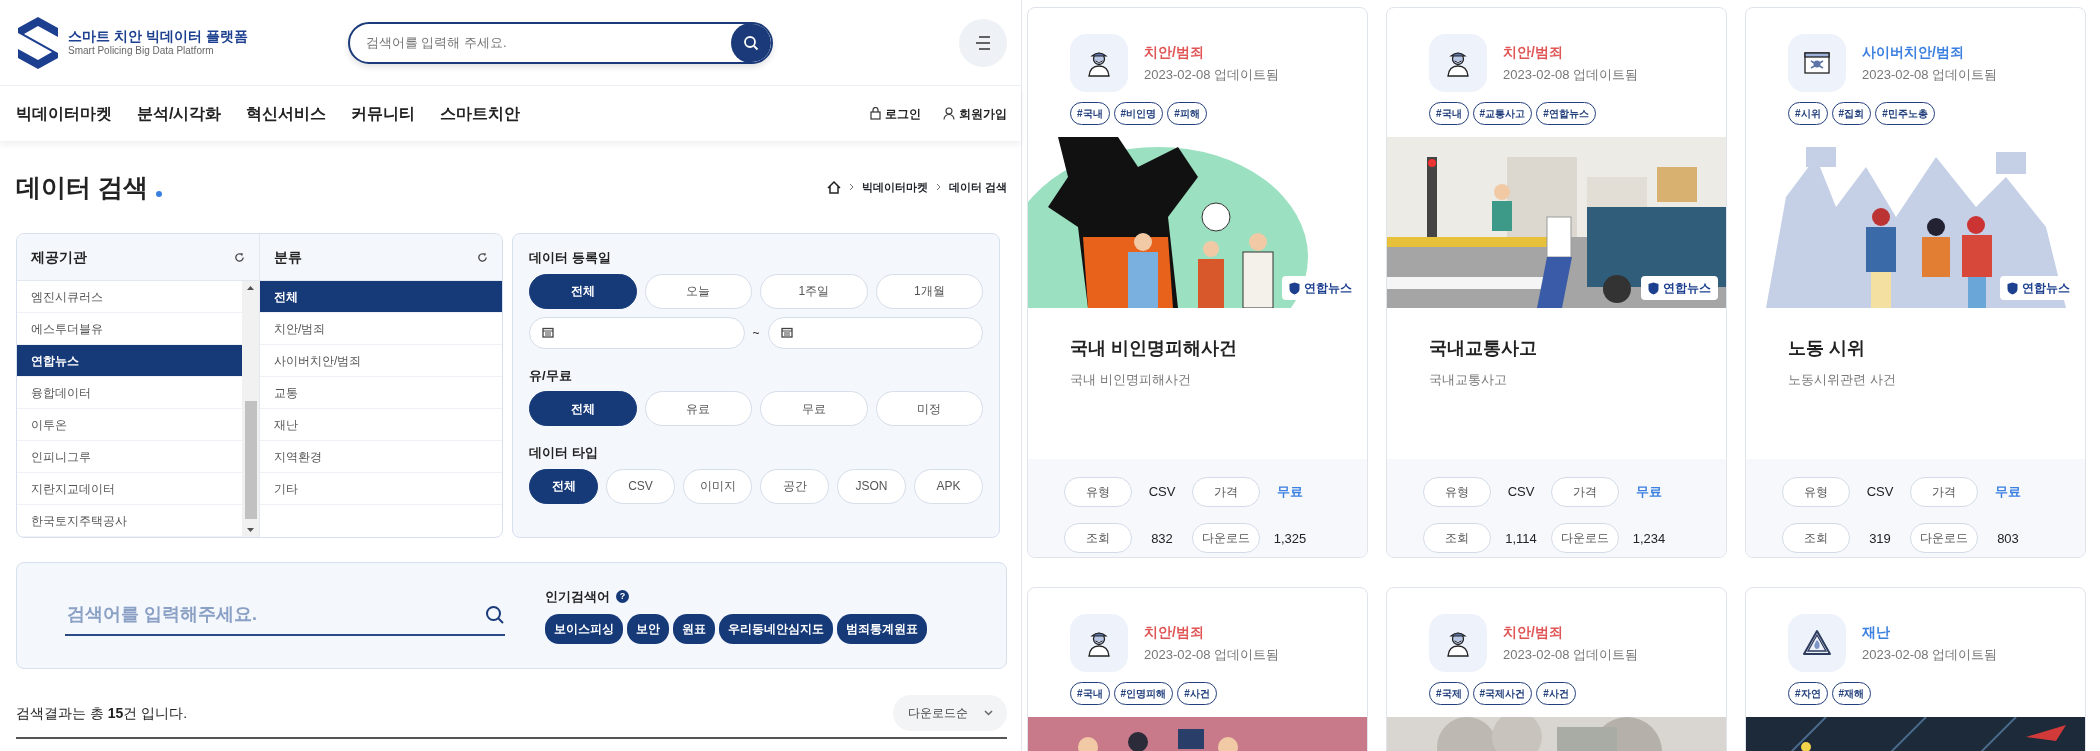 The width and height of the screenshot is (2100, 751). Describe the element at coordinates (977, 187) in the screenshot. I see `breadcrumb-link: 데이터 검색` at that location.